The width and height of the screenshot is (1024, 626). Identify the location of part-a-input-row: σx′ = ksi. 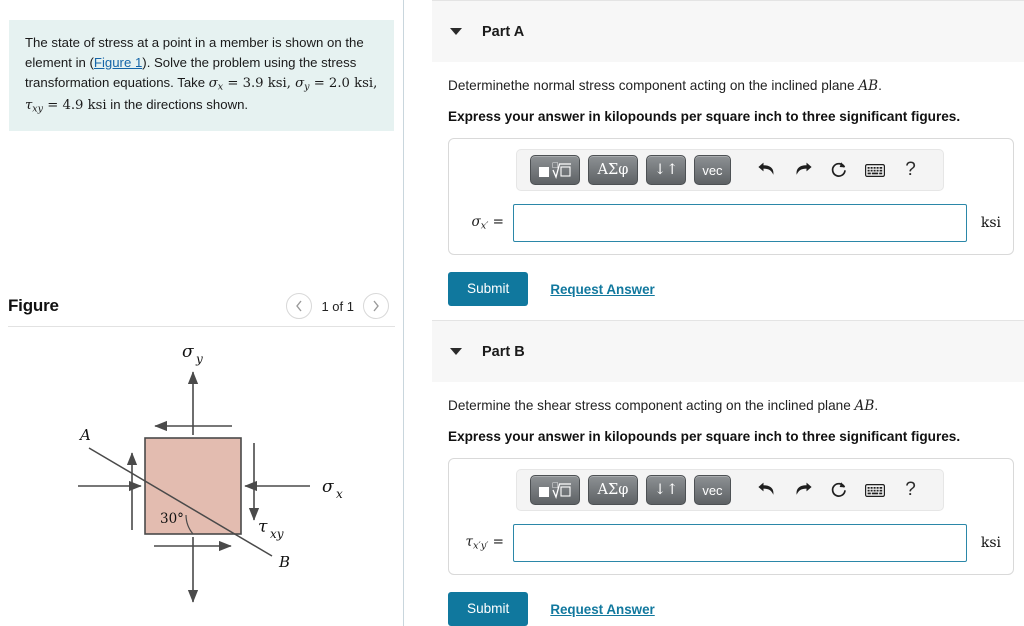
(731, 223).